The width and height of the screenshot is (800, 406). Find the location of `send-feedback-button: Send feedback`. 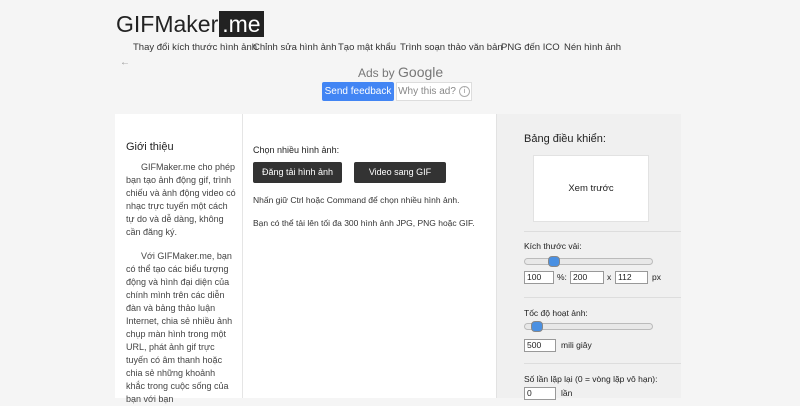

send-feedback-button: Send feedback is located at coordinates (358, 91).